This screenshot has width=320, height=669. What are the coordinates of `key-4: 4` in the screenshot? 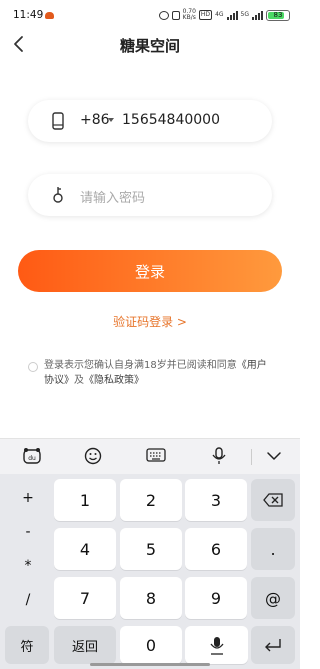 It's located at (85, 549).